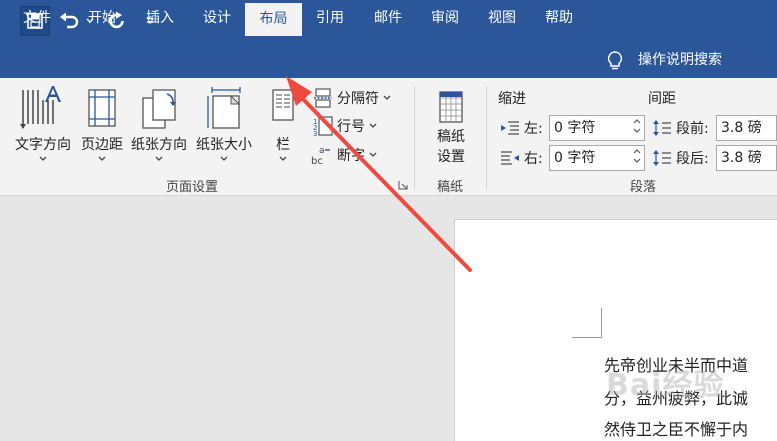 The image size is (777, 441). Describe the element at coordinates (323, 98) in the screenshot. I see `breaks-icon` at that location.